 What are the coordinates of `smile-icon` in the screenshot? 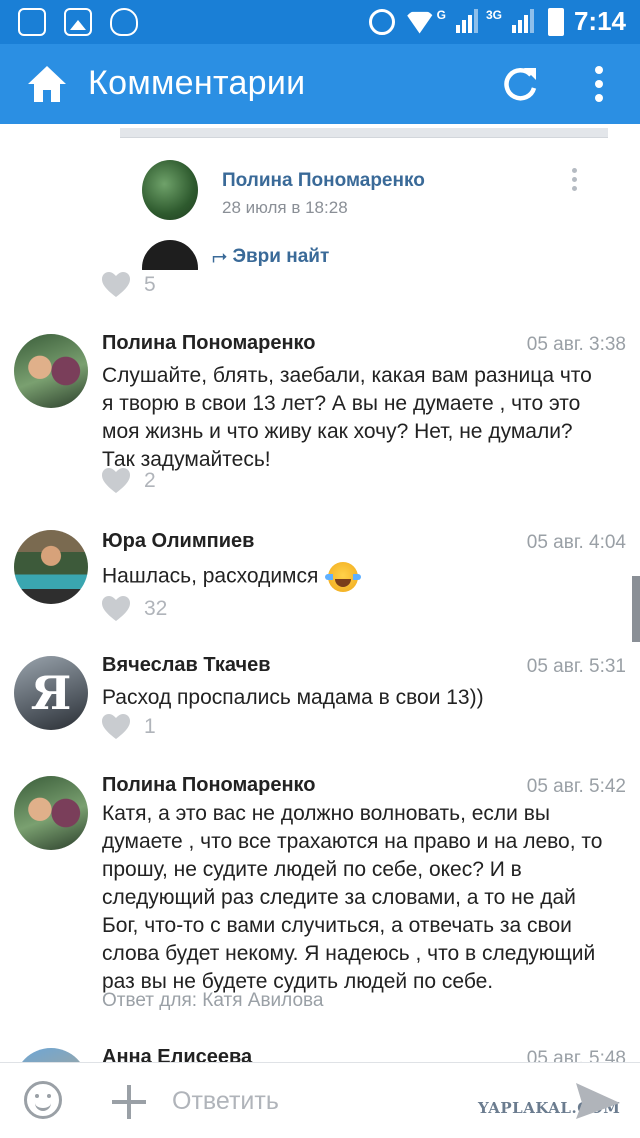 It's located at (43, 1100).